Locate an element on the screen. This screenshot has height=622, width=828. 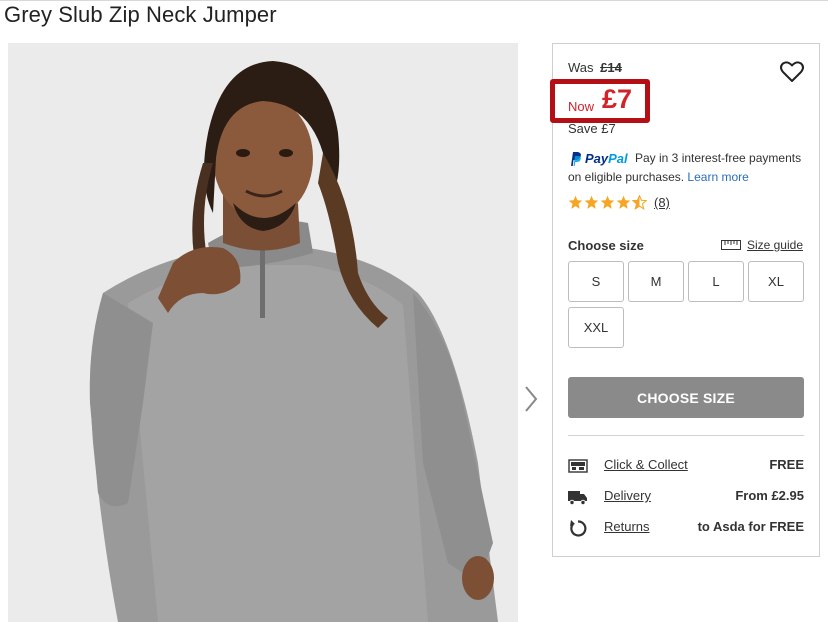
choose-size-button: CHOOSE SIZE is located at coordinates (686, 397).